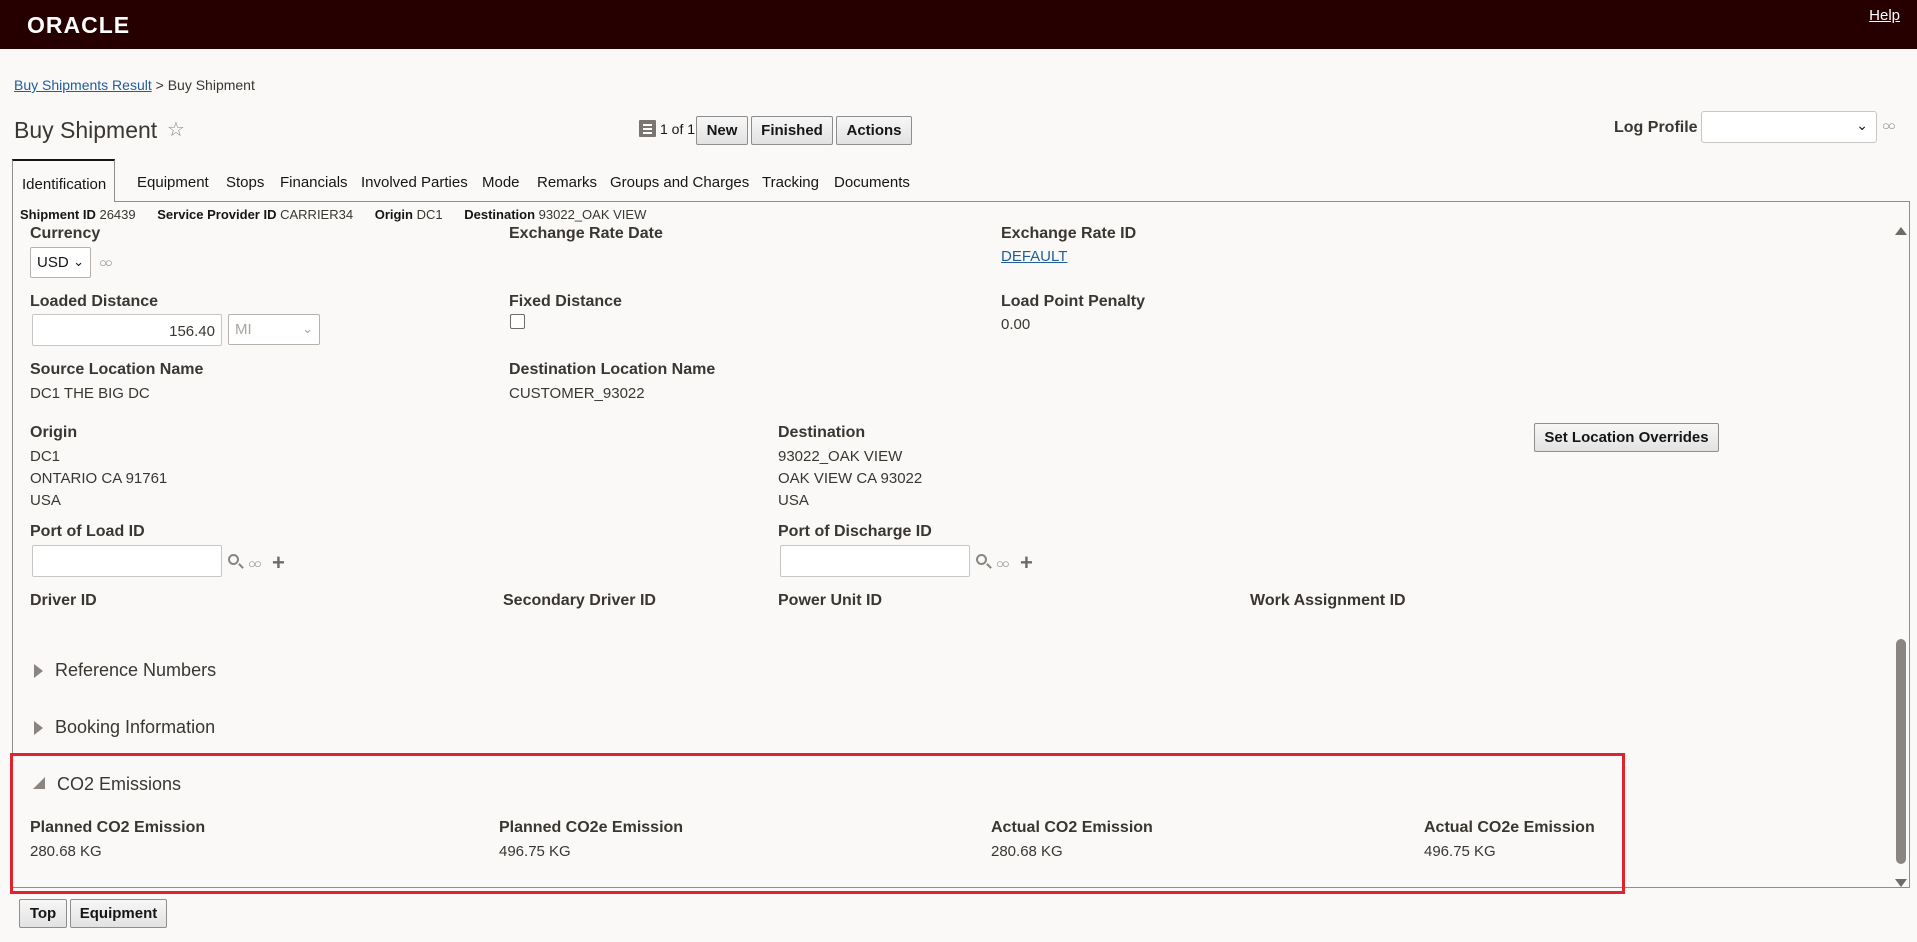 The image size is (1917, 942). Describe the element at coordinates (586, 233) in the screenshot. I see `exchange-rate-date-label: Exchange Rate Date` at that location.